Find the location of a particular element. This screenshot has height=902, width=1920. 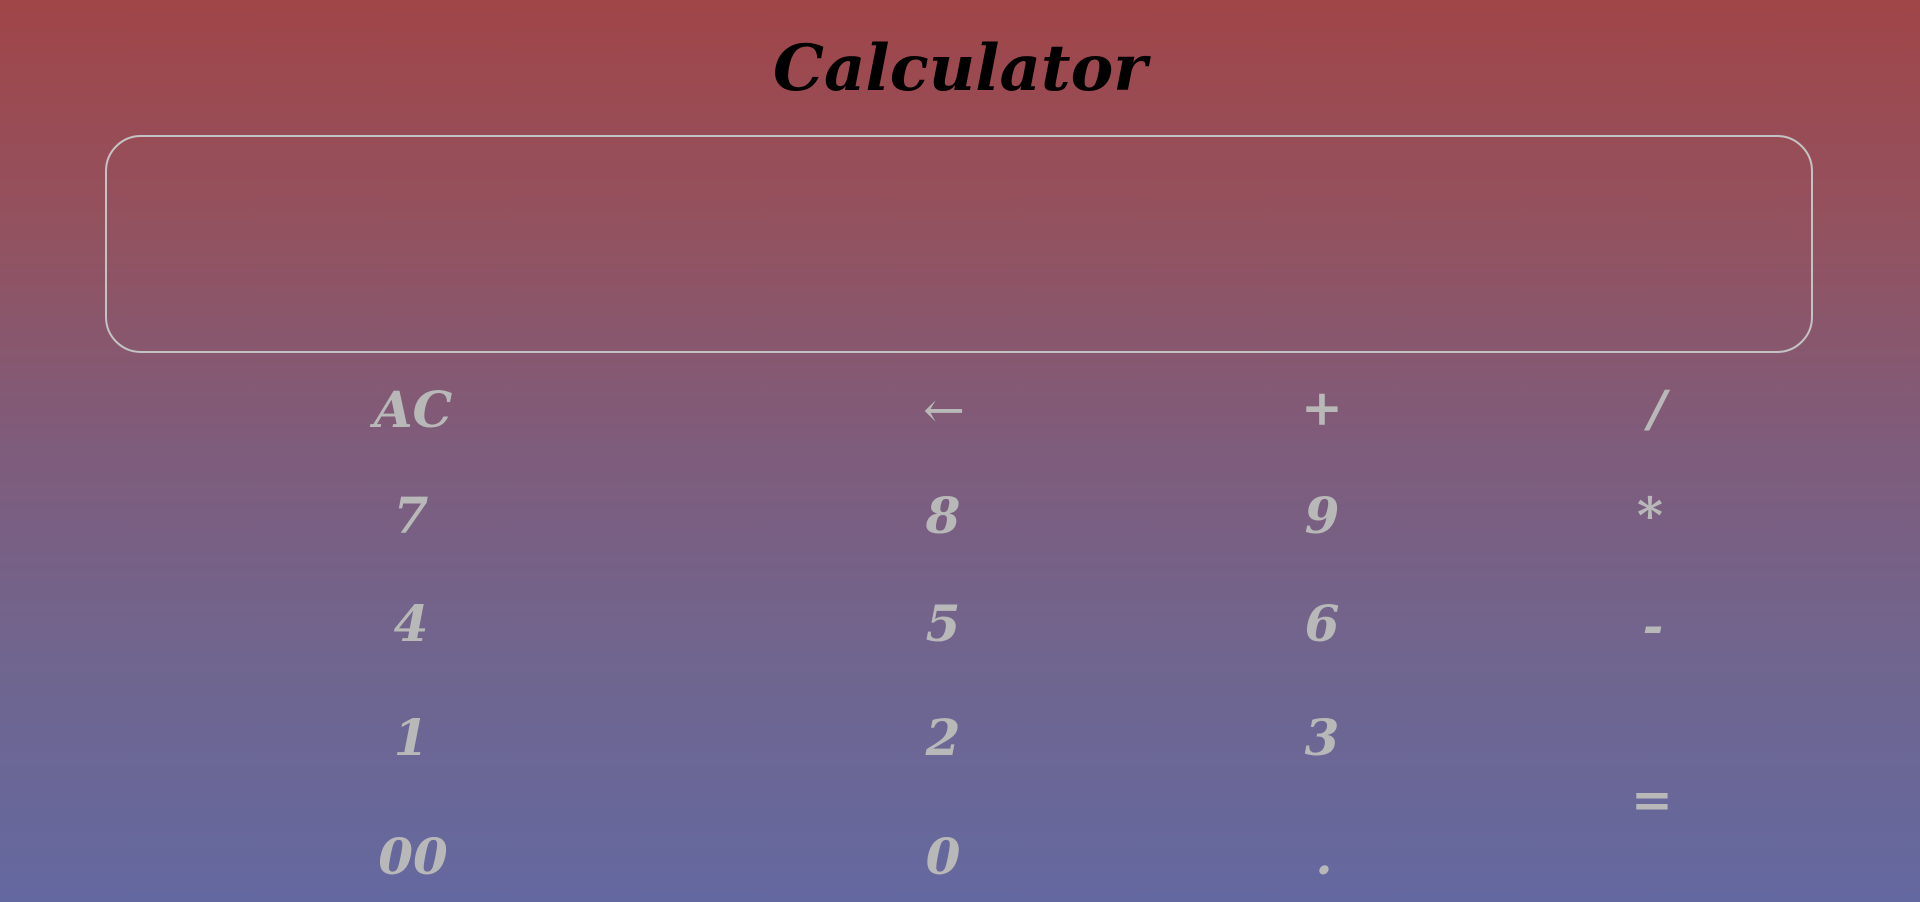

seven-button: 7 is located at coordinates (411, 516).